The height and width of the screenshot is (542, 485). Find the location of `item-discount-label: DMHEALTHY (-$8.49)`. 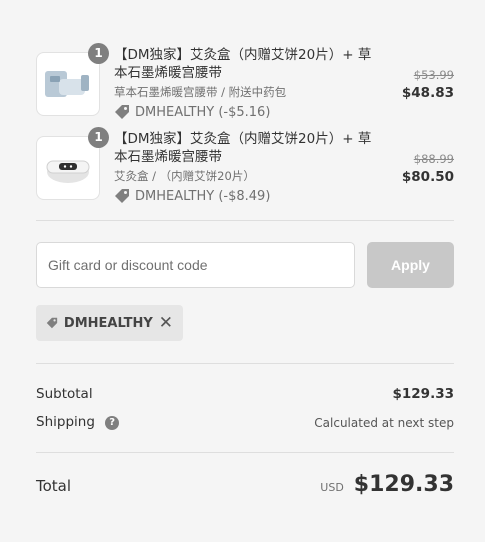

item-discount-label: DMHEALTHY (-$8.49) is located at coordinates (203, 196).